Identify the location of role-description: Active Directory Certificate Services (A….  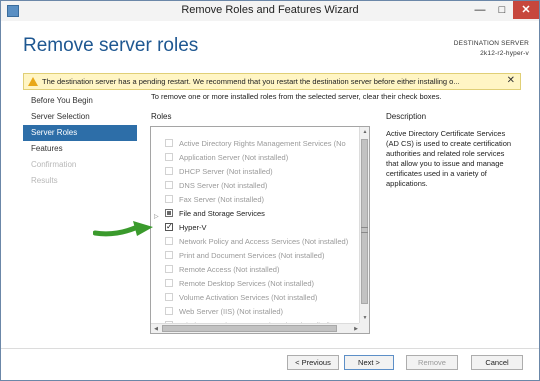
(449, 158).